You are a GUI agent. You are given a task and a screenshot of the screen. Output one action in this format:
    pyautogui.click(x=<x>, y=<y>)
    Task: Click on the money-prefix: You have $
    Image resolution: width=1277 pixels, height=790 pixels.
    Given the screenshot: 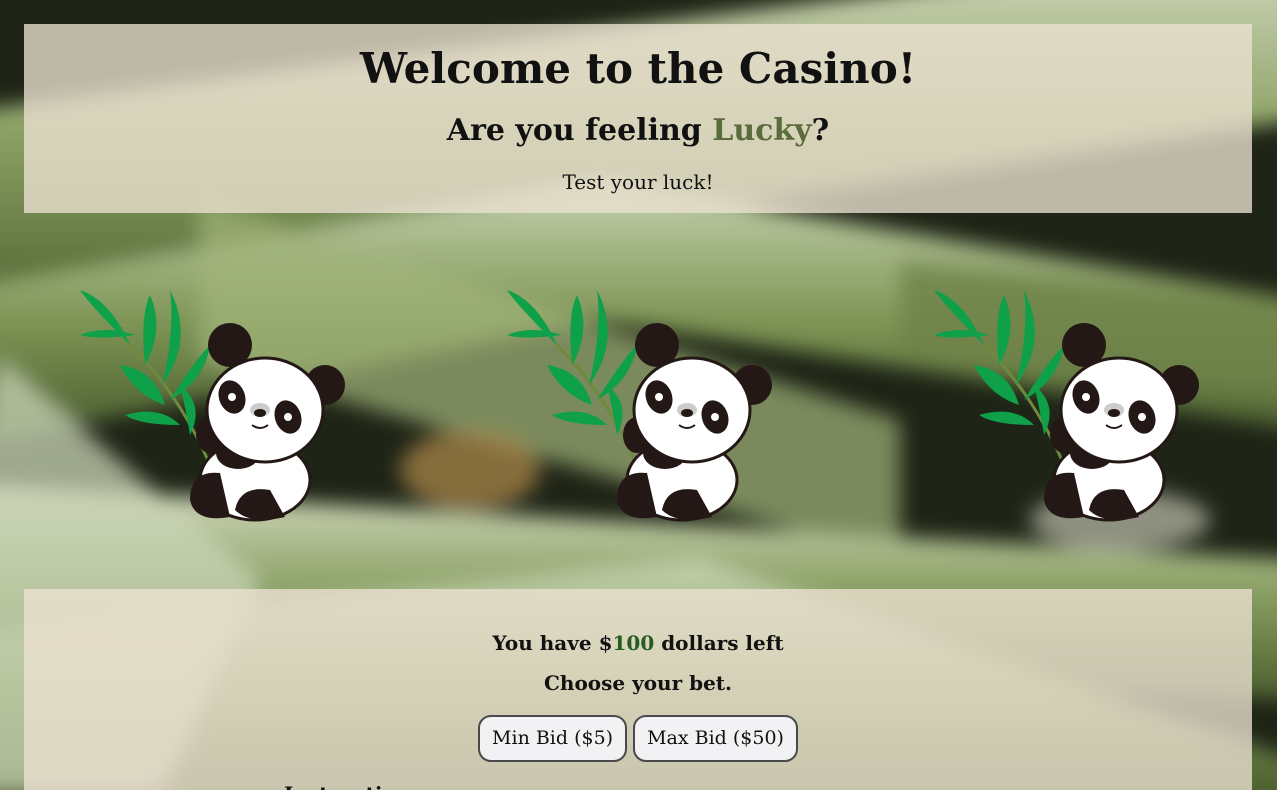 What is the action you would take?
    pyautogui.click(x=552, y=643)
    